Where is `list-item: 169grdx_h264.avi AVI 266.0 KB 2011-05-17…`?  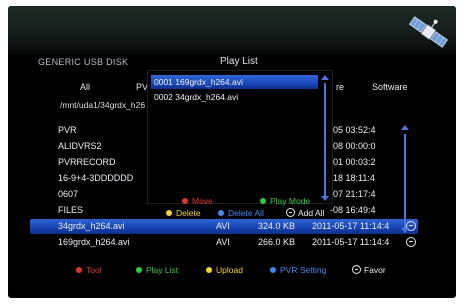 list-item: 169grdx_h264.avi AVI 266.0 KB 2011-05-17… is located at coordinates (224, 242).